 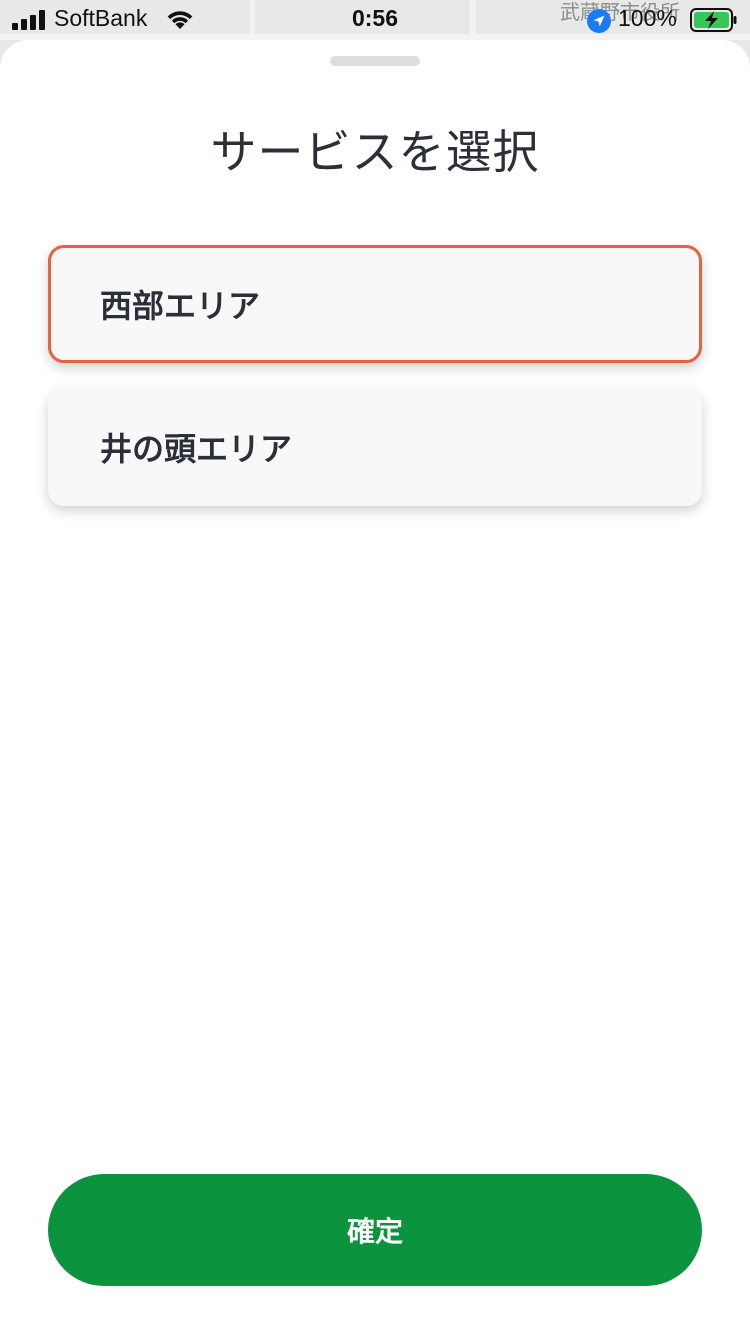 What do you see at coordinates (375, 304) in the screenshot?
I see `service-option-west-area: 西部エリア` at bounding box center [375, 304].